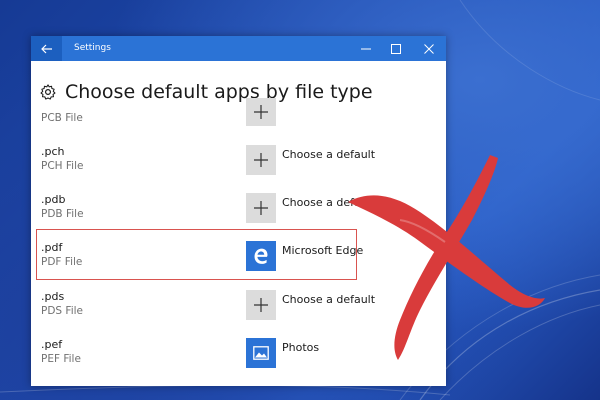 This screenshot has height=400, width=600. Describe the element at coordinates (300, 347) in the screenshot. I see `default-app-label: Photos` at that location.